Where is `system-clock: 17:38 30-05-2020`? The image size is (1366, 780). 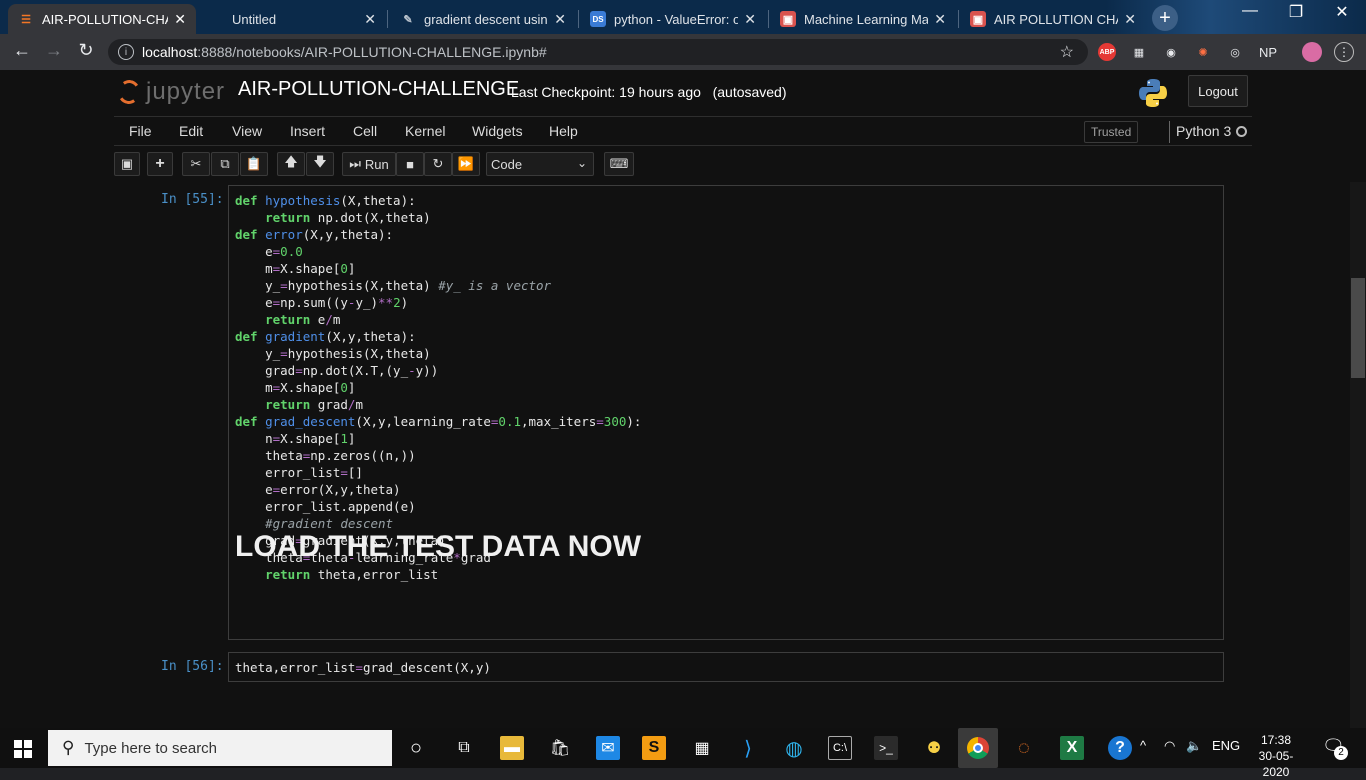
system-clock: 17:38 30-05-2020 is located at coordinates (1276, 756).